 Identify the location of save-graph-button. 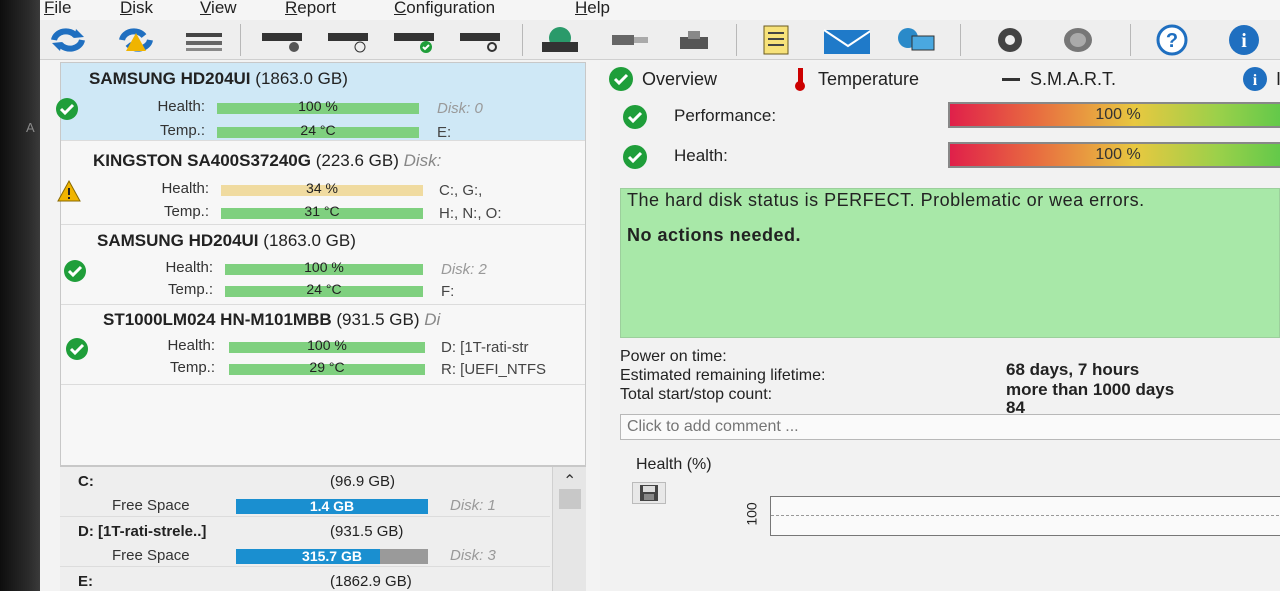
(649, 493).